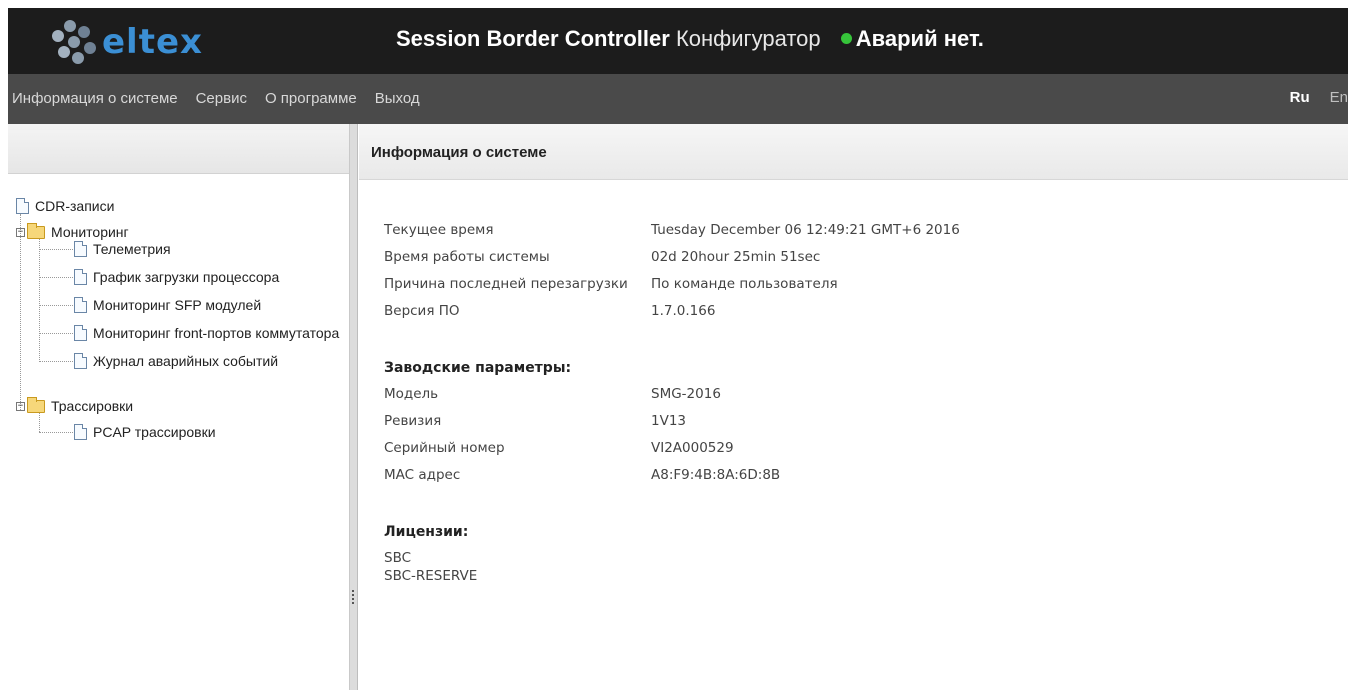 Image resolution: width=1348 pixels, height=690 pixels. What do you see at coordinates (426, 532) in the screenshot?
I see `licenses-section-title: Лицензии:` at bounding box center [426, 532].